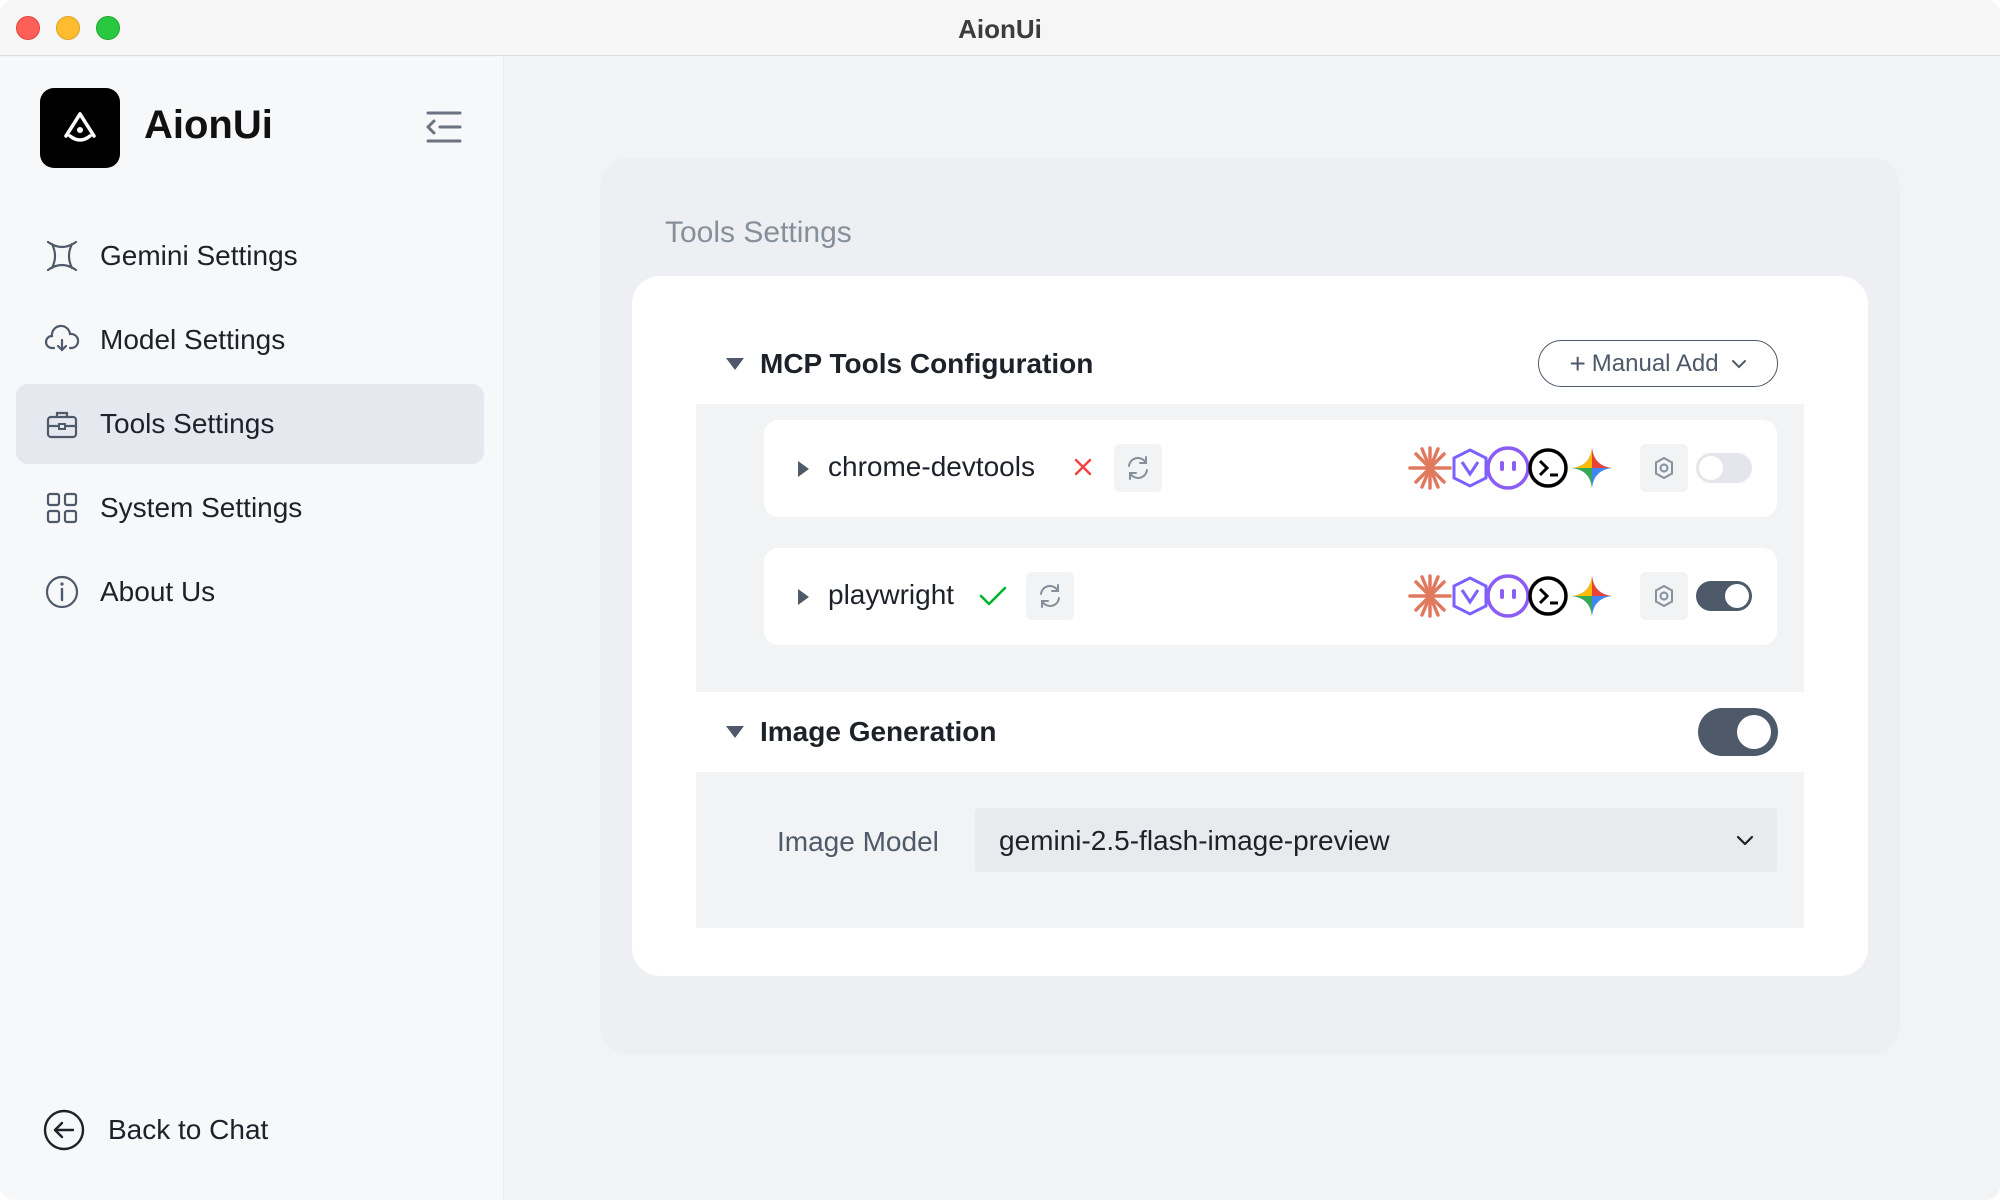 This screenshot has height=1200, width=2000. Describe the element at coordinates (187, 423) in the screenshot. I see `sidebar-item-label: Tools Settings` at that location.